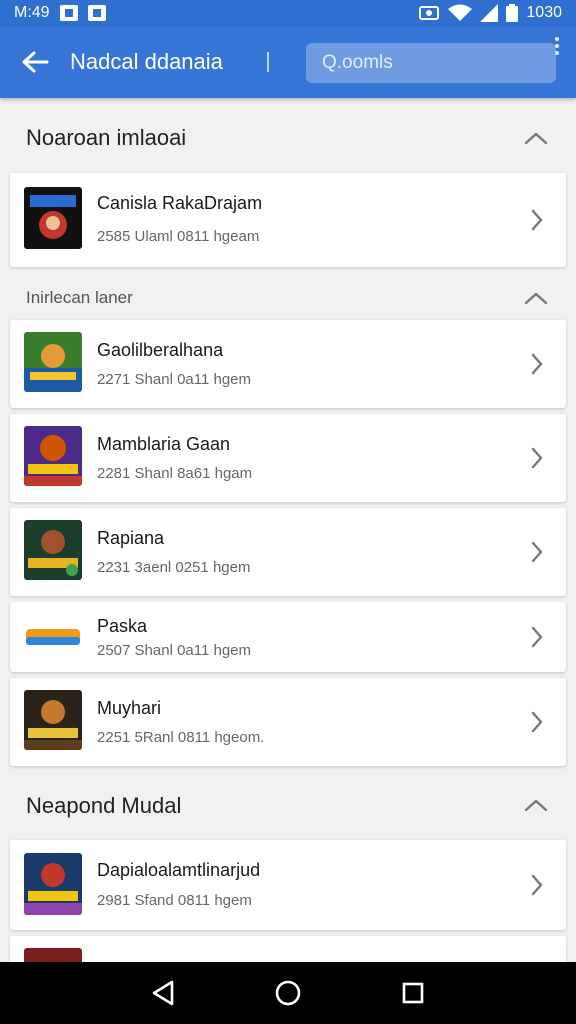 The height and width of the screenshot is (1024, 576). I want to click on nav-recents-button, so click(413, 993).